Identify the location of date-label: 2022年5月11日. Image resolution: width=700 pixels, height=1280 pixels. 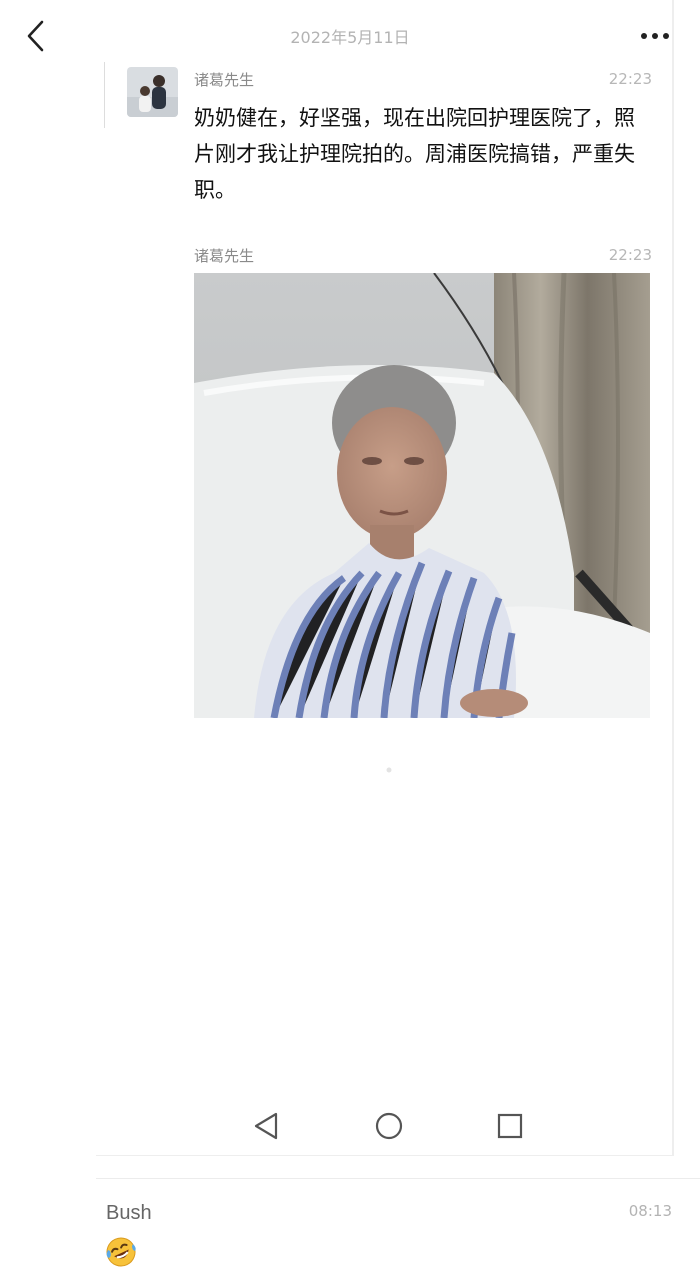
(350, 37).